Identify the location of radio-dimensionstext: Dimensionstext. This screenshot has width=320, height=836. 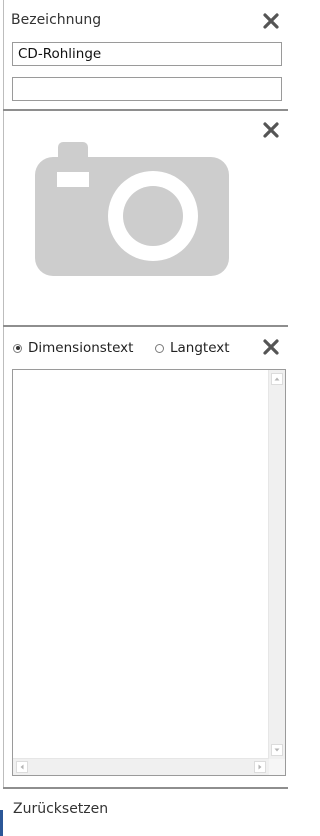
(73, 348).